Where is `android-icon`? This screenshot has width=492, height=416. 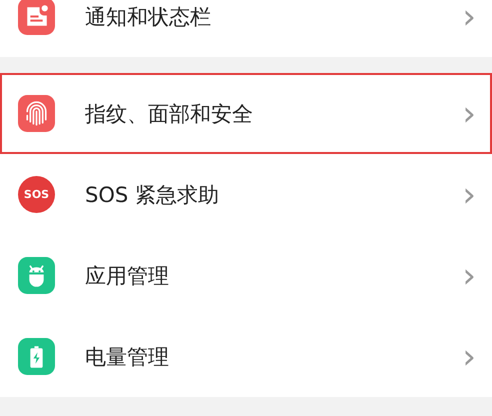
android-icon is located at coordinates (36, 275).